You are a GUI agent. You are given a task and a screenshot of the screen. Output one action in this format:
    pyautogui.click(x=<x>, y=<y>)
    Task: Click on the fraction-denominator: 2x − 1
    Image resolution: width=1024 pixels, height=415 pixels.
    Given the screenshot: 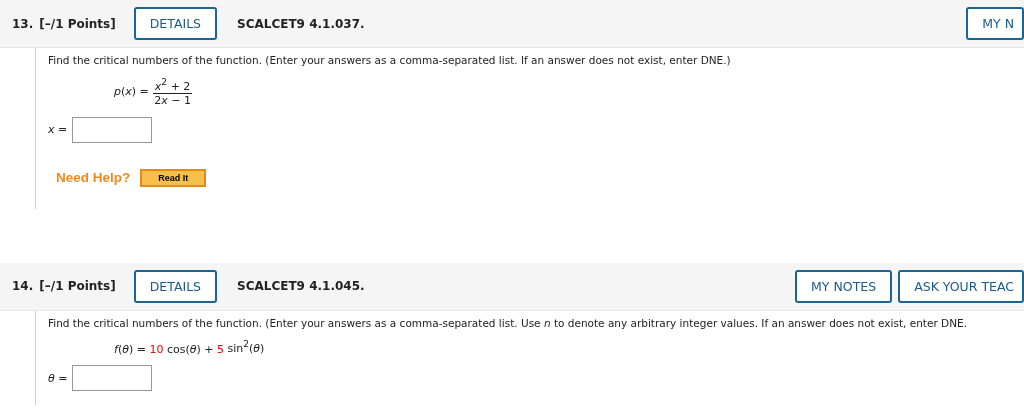 What is the action you would take?
    pyautogui.click(x=172, y=100)
    